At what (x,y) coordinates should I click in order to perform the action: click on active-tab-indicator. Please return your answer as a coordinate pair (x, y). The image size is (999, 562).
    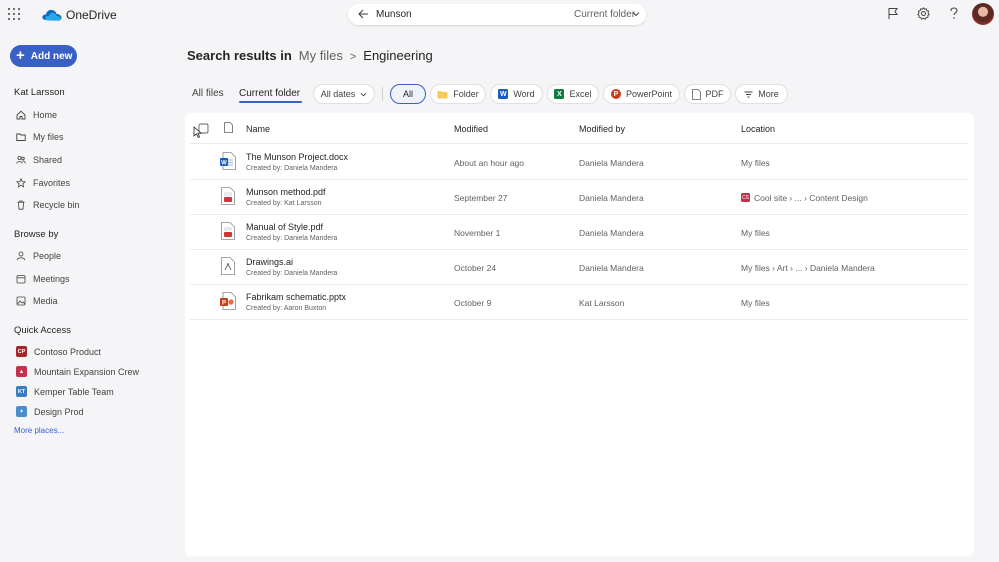
    Looking at the image, I should click on (270, 102).